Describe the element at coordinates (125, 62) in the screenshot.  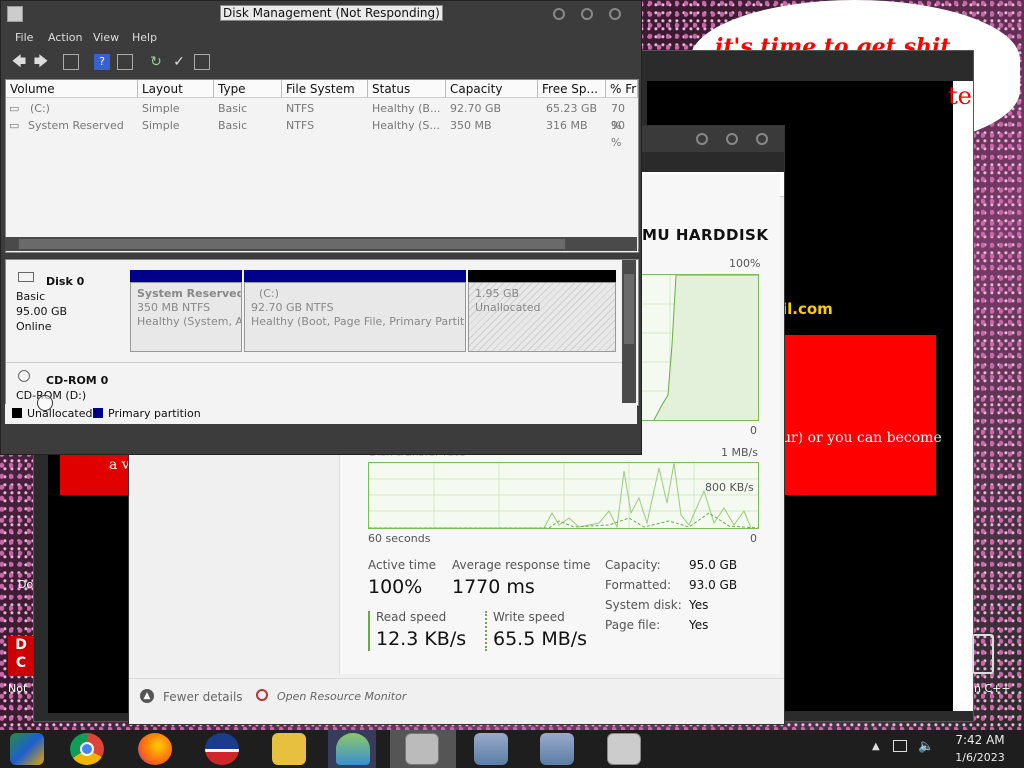
I see `properties-icon` at that location.